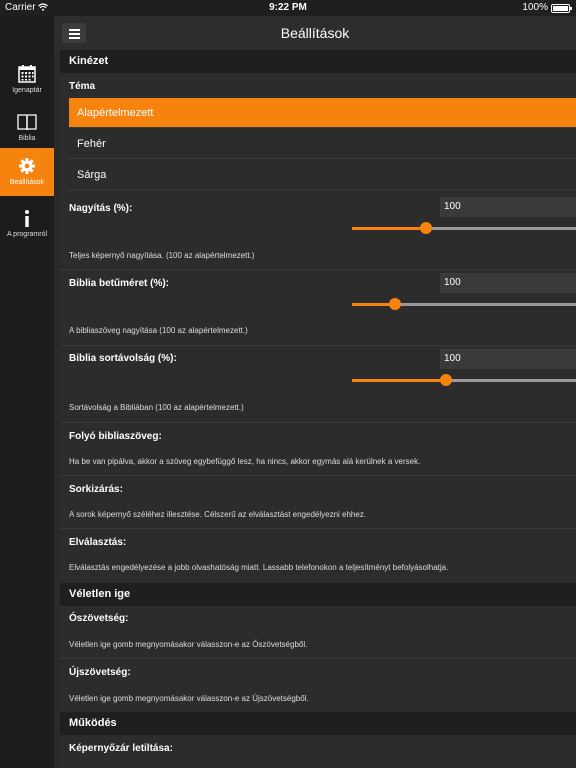  What do you see at coordinates (82, 86) in the screenshot?
I see `theme-label: Téma` at bounding box center [82, 86].